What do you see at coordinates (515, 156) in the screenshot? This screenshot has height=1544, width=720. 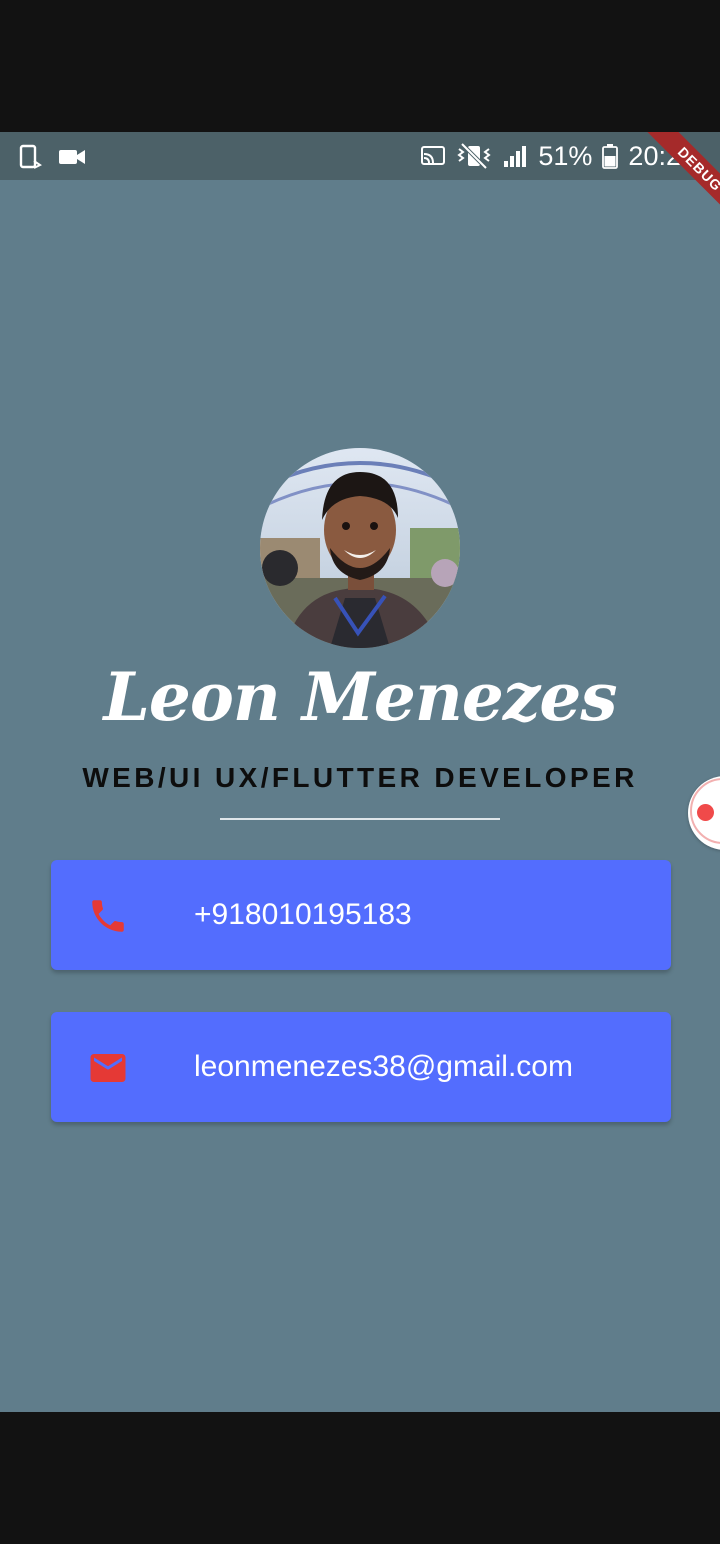 I see `signal-icon` at bounding box center [515, 156].